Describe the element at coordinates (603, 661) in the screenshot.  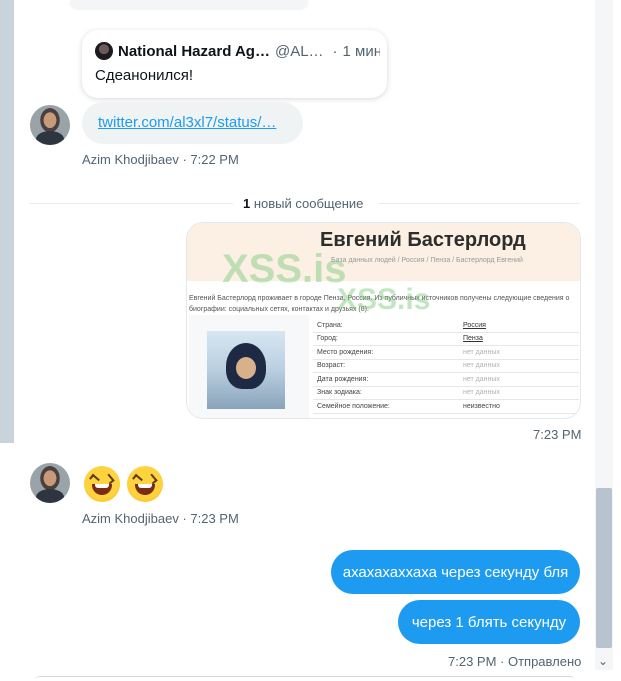
I see `chevron-down-icon: ⌄` at that location.